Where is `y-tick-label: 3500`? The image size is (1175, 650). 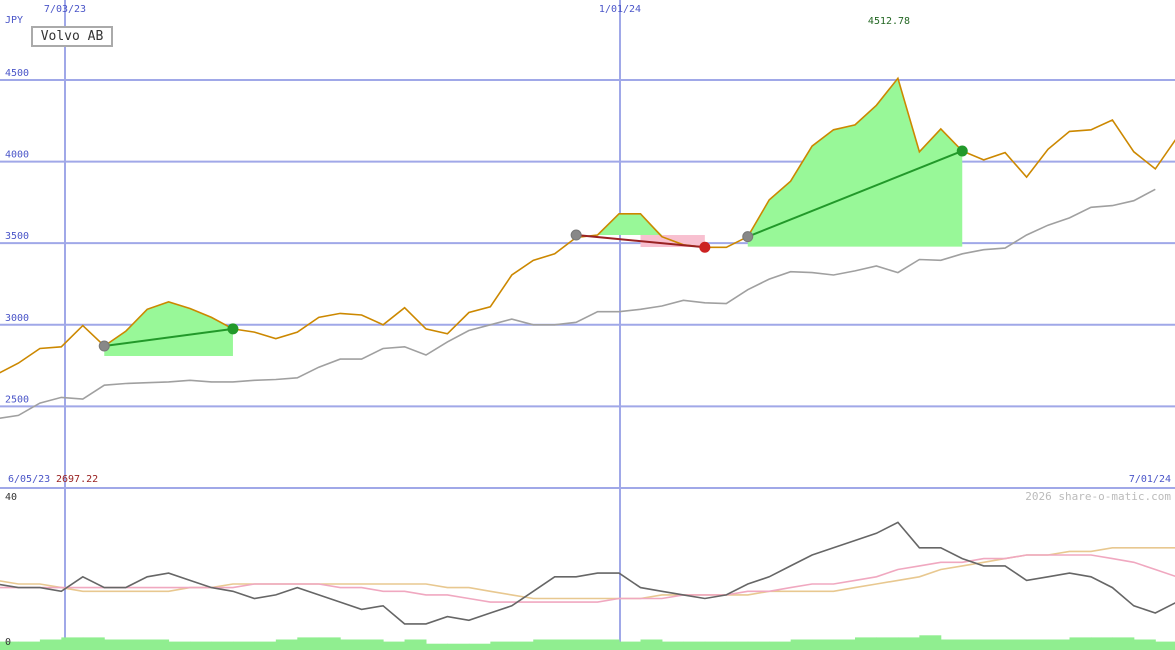 y-tick-label: 3500 is located at coordinates (17, 236).